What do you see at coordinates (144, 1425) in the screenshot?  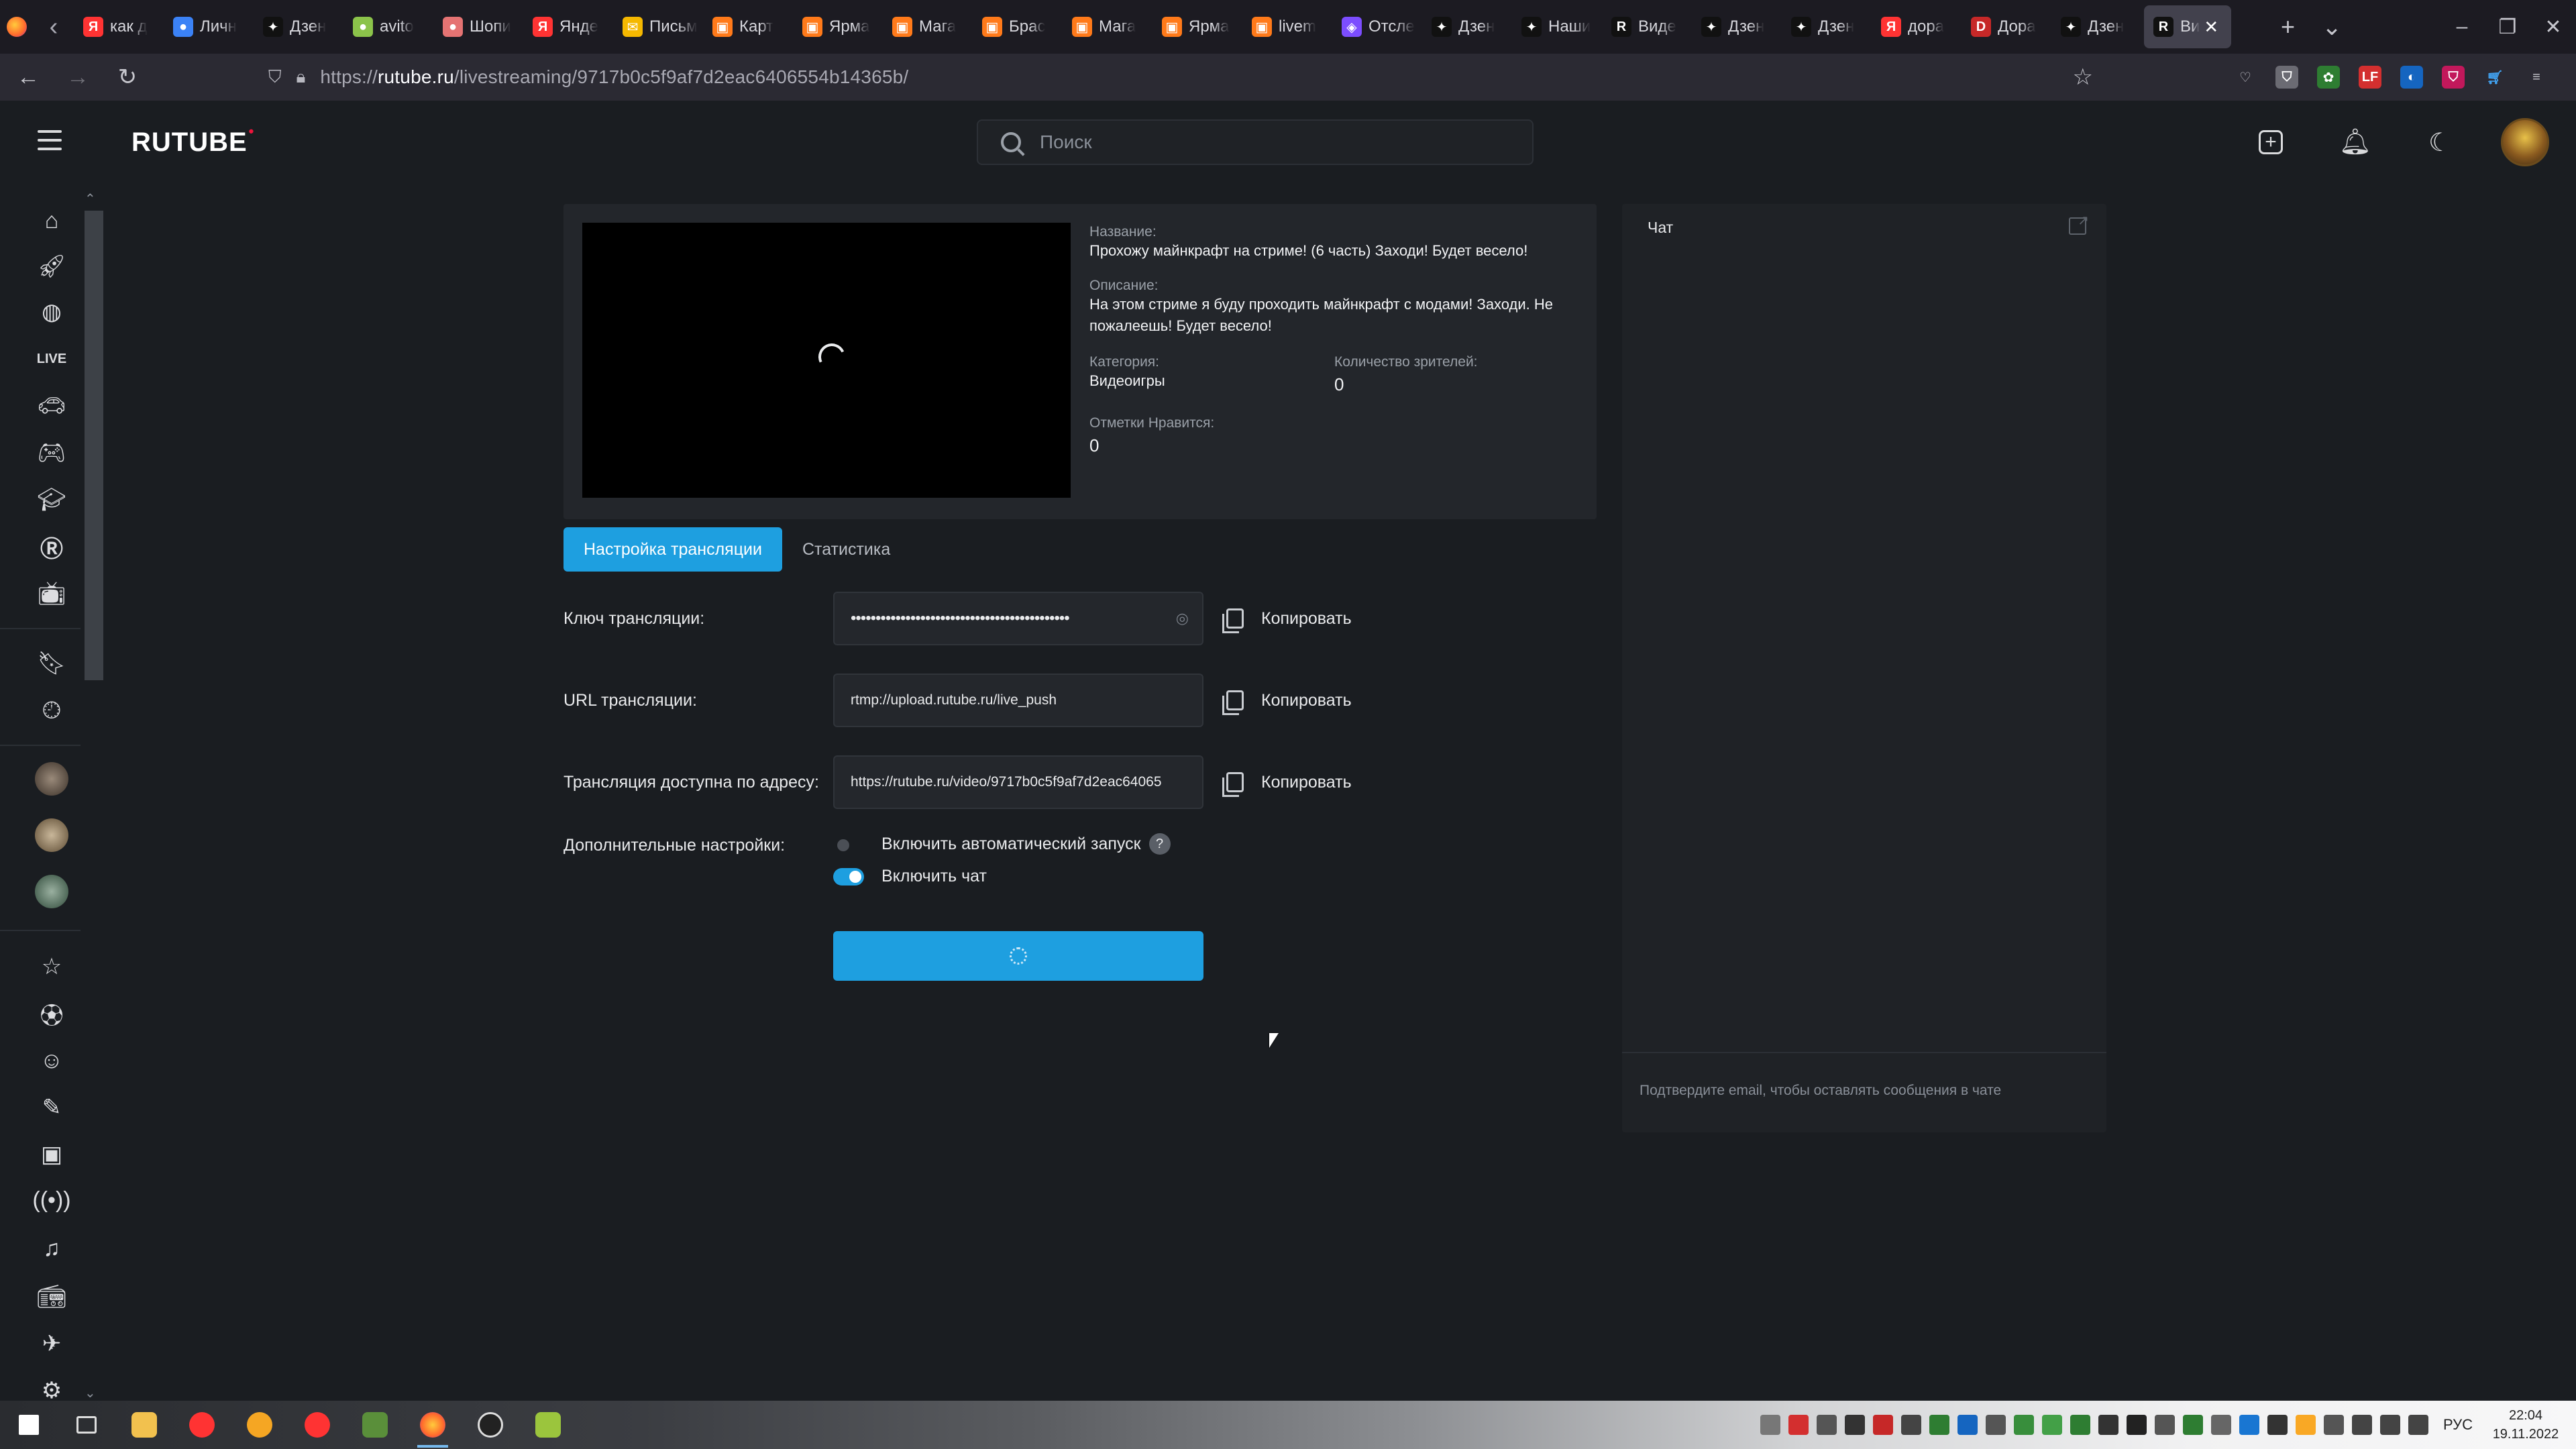 I see `file-explorer-icon` at bounding box center [144, 1425].